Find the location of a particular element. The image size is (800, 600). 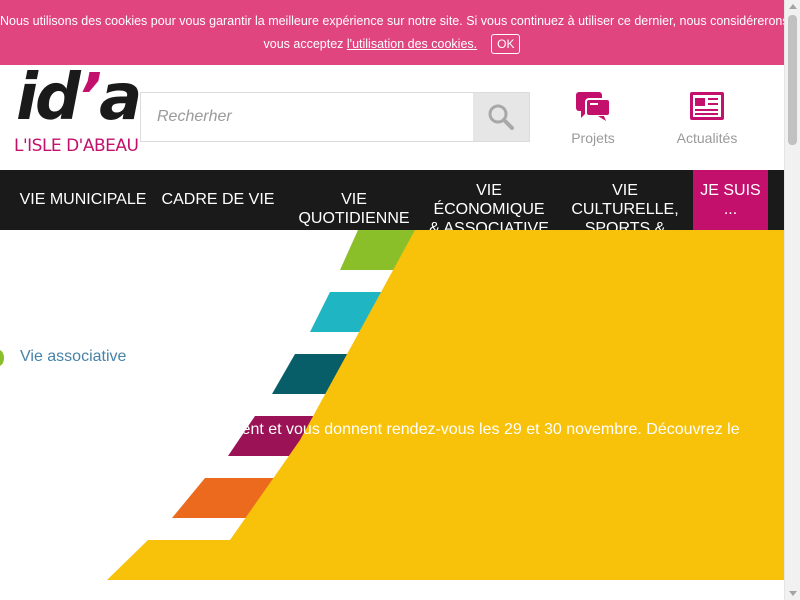

nav-item-vie-economique: VIE ÉCONOMIQUE & ASSOCIATIVE is located at coordinates (489, 200).